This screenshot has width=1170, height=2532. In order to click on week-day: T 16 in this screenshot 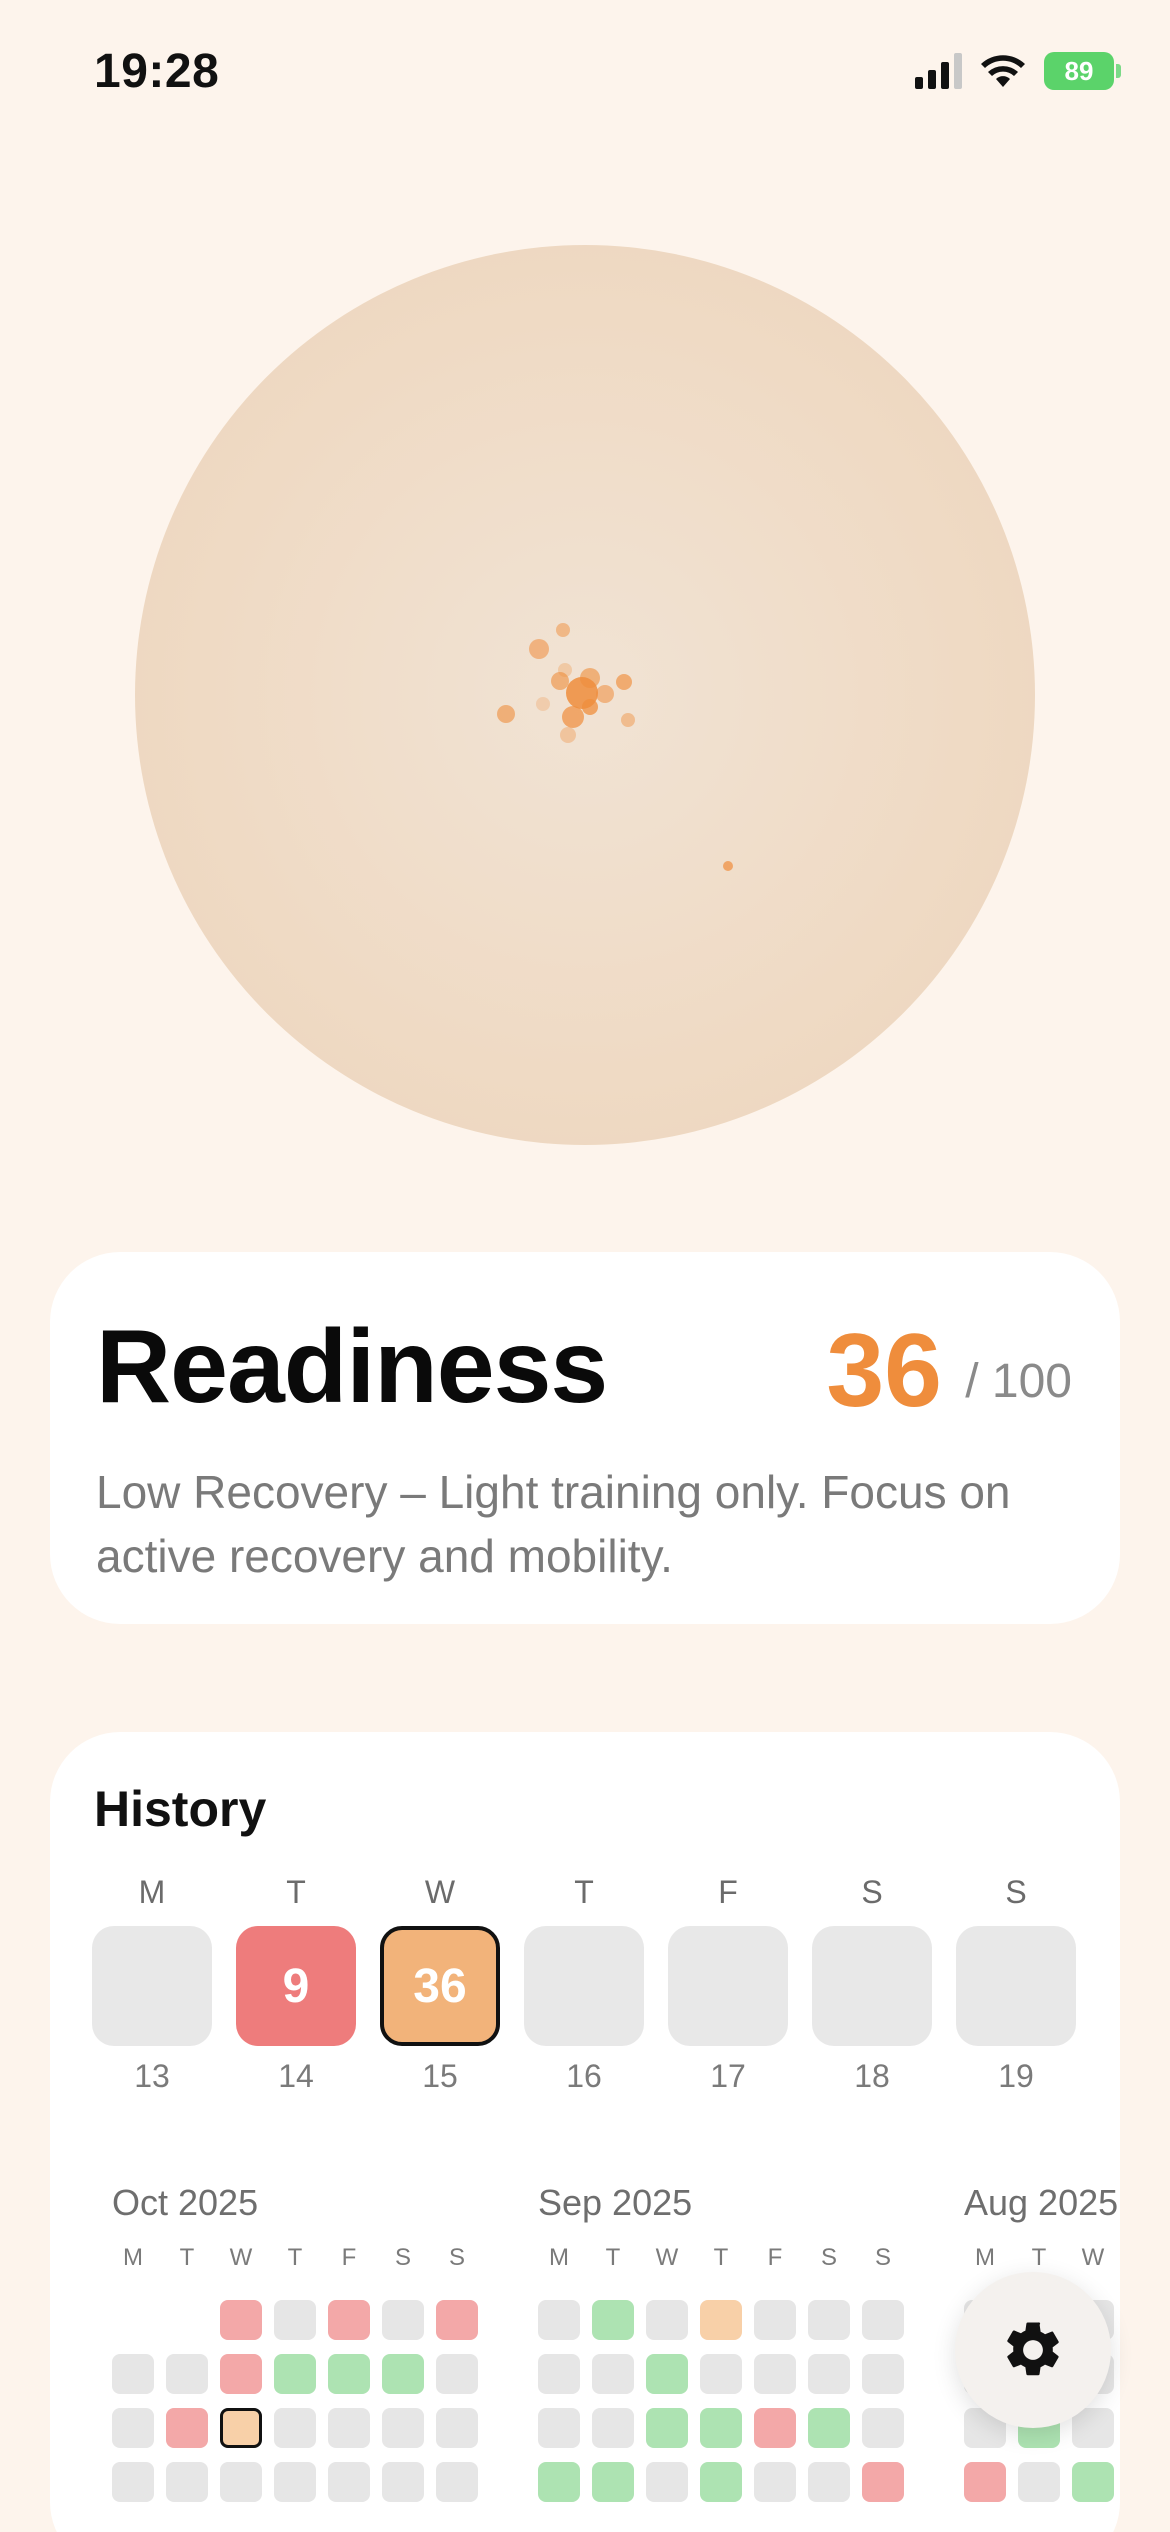, I will do `click(584, 1983)`.